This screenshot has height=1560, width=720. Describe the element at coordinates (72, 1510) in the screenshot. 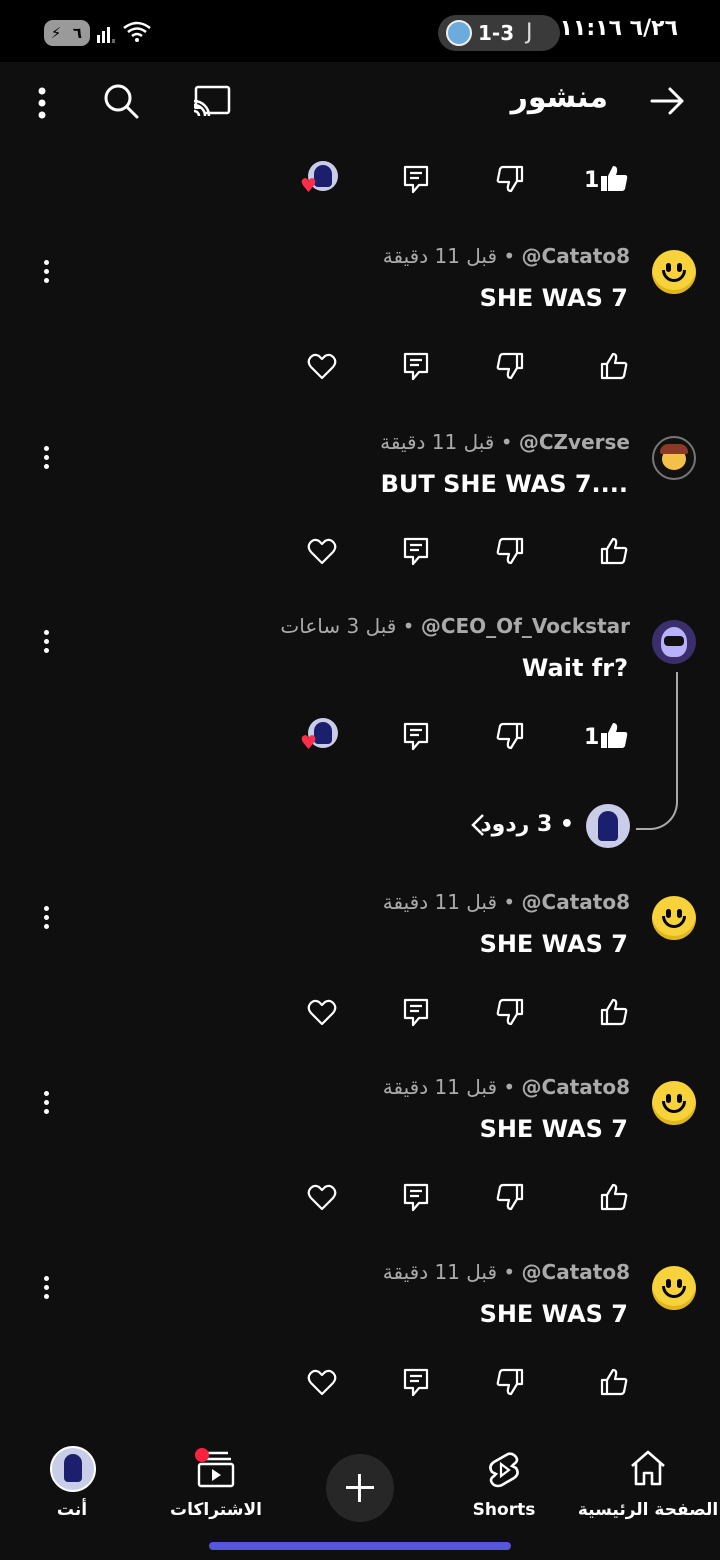

I see `nav-you-label: أنت` at that location.